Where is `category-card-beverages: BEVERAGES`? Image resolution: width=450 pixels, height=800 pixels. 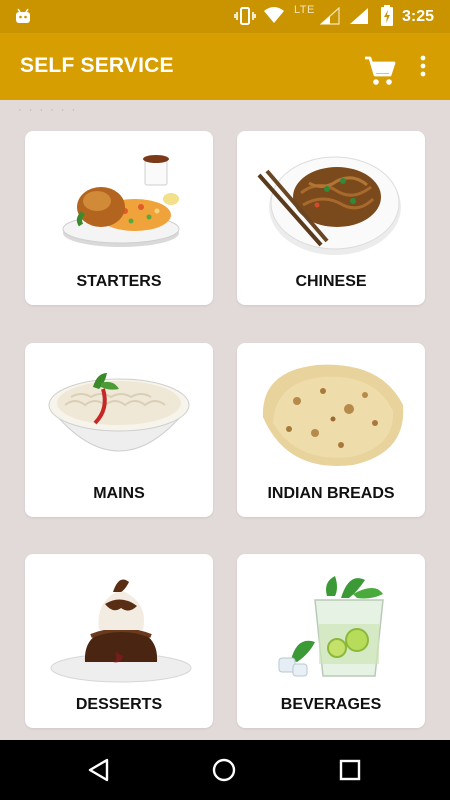 category-card-beverages: BEVERAGES is located at coordinates (331, 641).